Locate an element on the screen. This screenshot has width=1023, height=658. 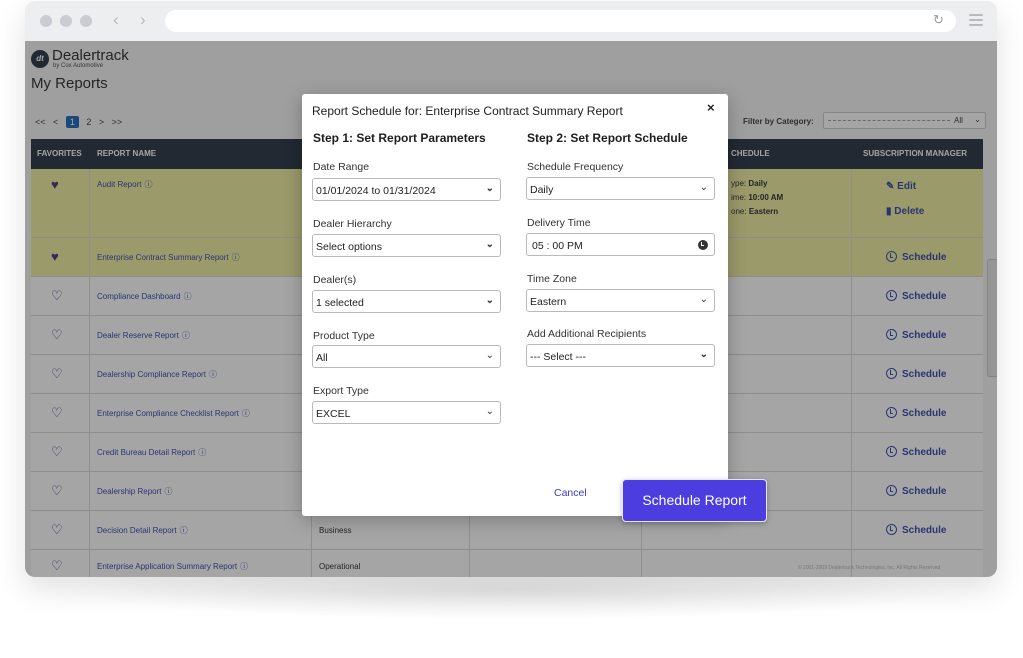
address-bar is located at coordinates (560, 21).